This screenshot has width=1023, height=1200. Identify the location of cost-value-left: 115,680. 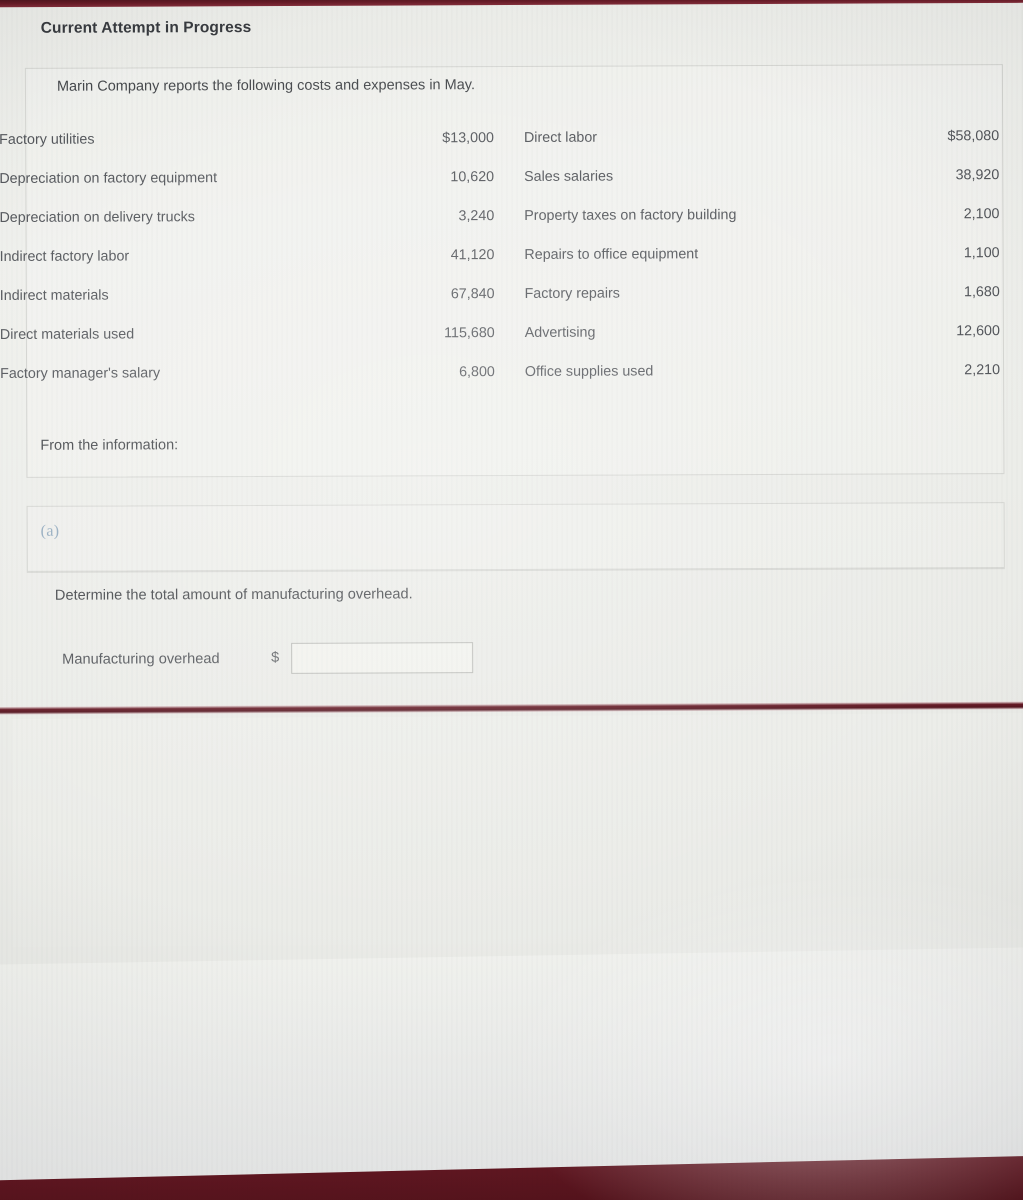
(469, 332).